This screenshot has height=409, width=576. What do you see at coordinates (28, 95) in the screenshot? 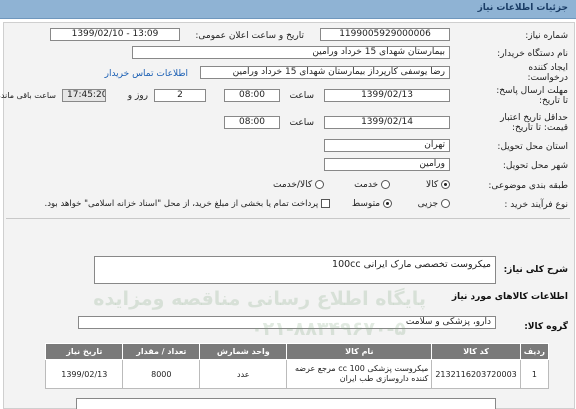
I see `remaining-time-label: ساعت باقی مانده` at bounding box center [28, 95].